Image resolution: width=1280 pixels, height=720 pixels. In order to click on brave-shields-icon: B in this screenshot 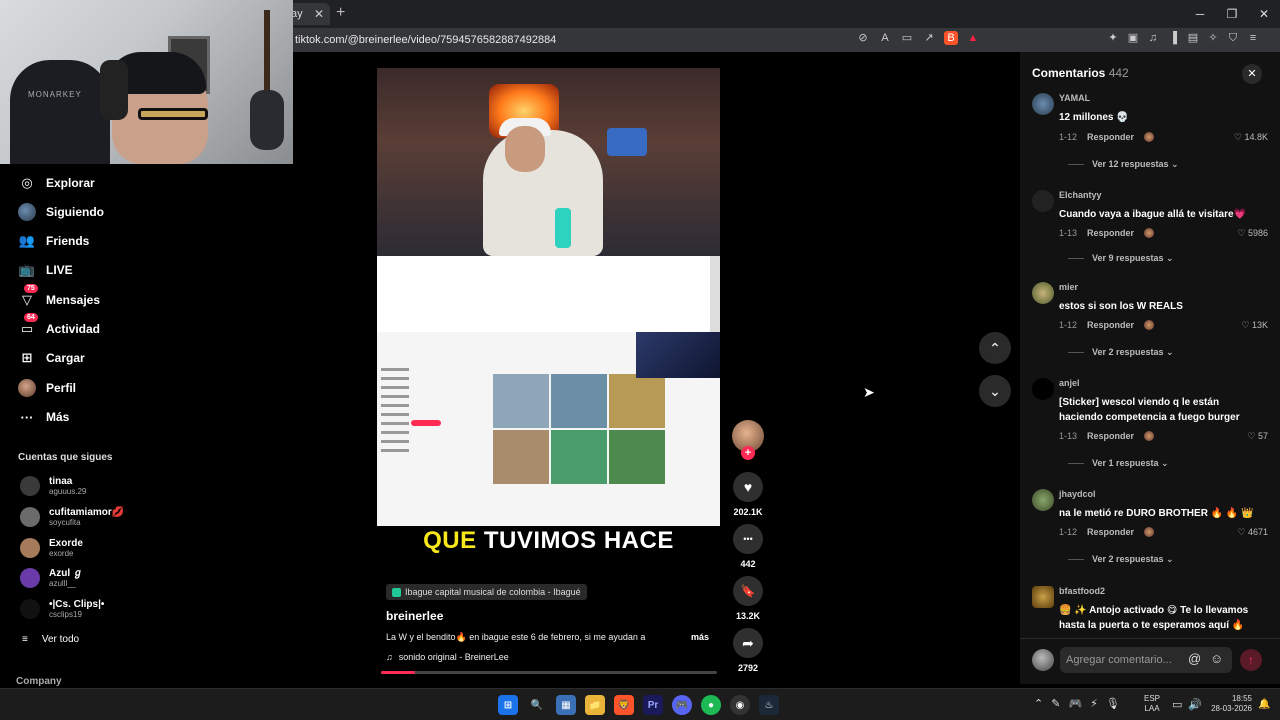, I will do `click(951, 38)`.